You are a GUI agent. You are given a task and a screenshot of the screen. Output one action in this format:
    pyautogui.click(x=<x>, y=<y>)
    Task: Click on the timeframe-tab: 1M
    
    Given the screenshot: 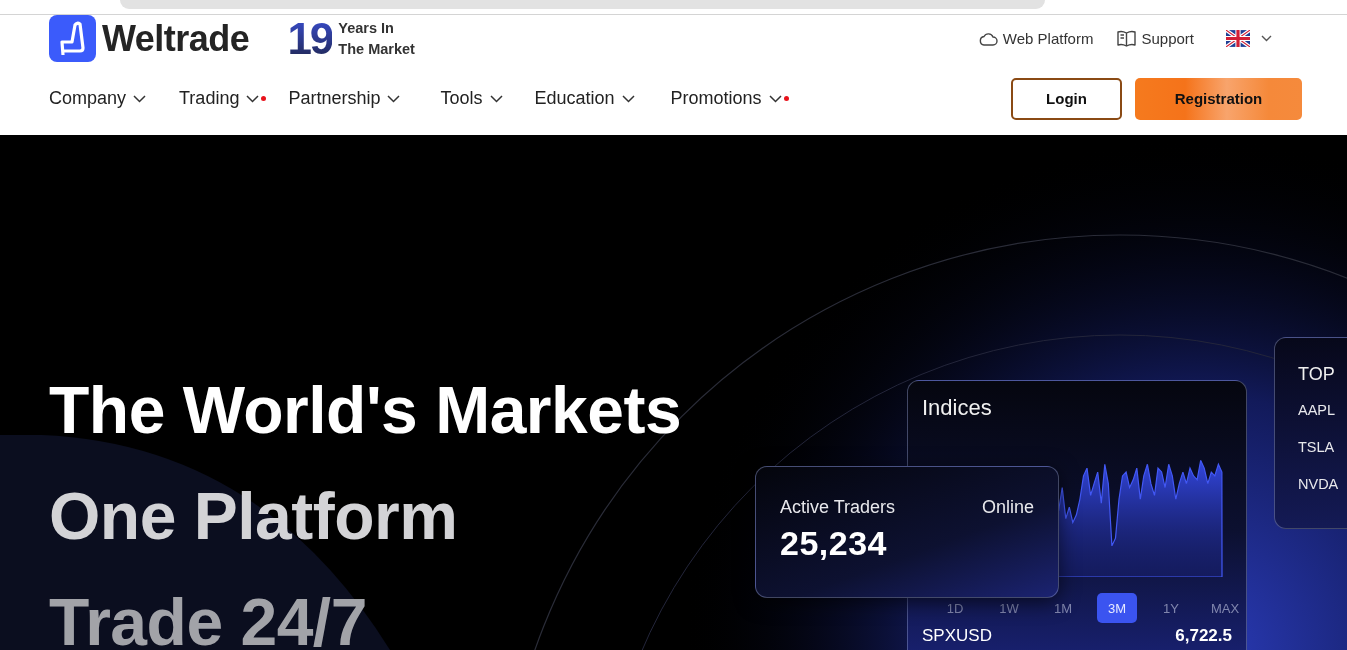 What is the action you would take?
    pyautogui.click(x=1063, y=608)
    